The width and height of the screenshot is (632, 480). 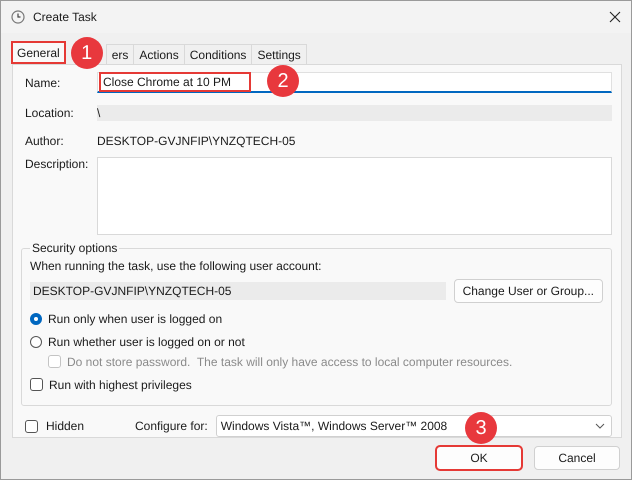 What do you see at coordinates (135, 319) in the screenshot?
I see `option-label: Run only when user is logged on` at bounding box center [135, 319].